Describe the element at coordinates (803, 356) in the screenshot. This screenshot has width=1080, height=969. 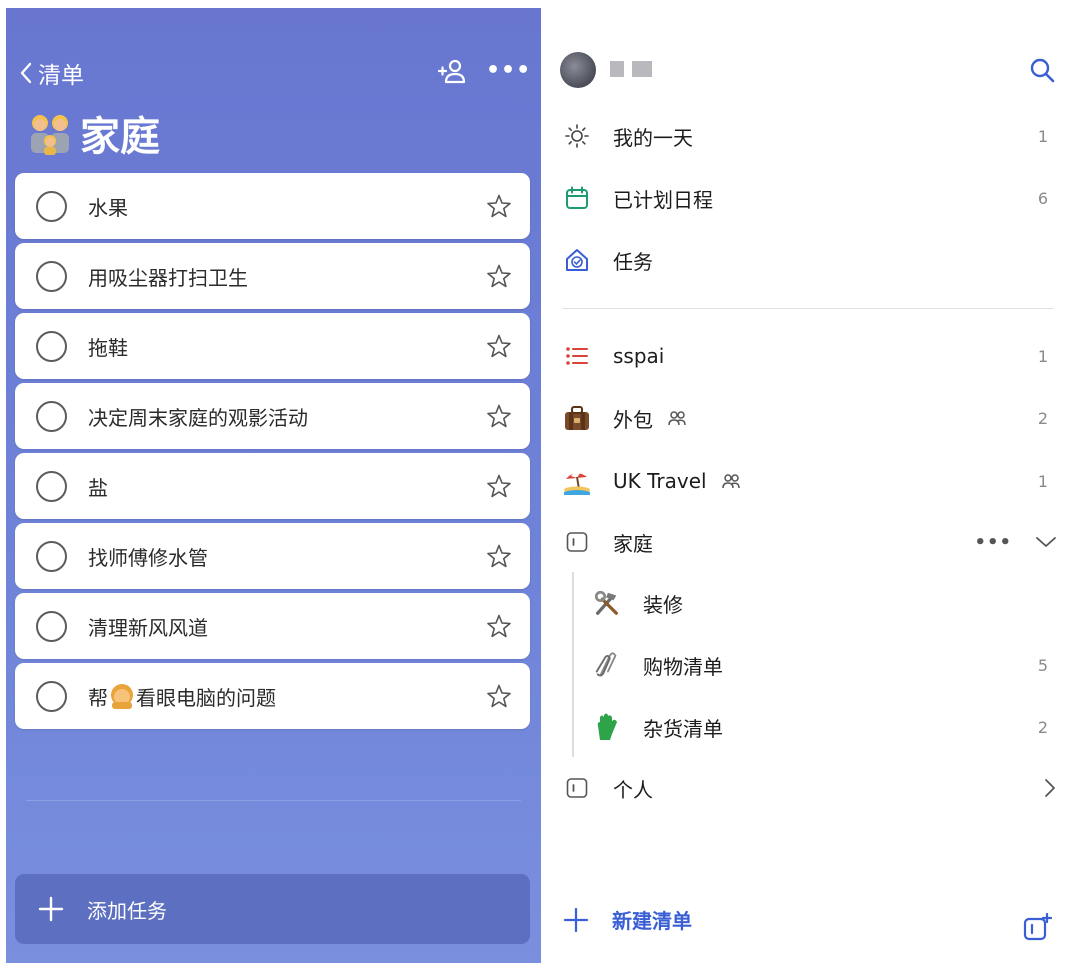
I see `sidebar-item-sspai: sspai 1` at that location.